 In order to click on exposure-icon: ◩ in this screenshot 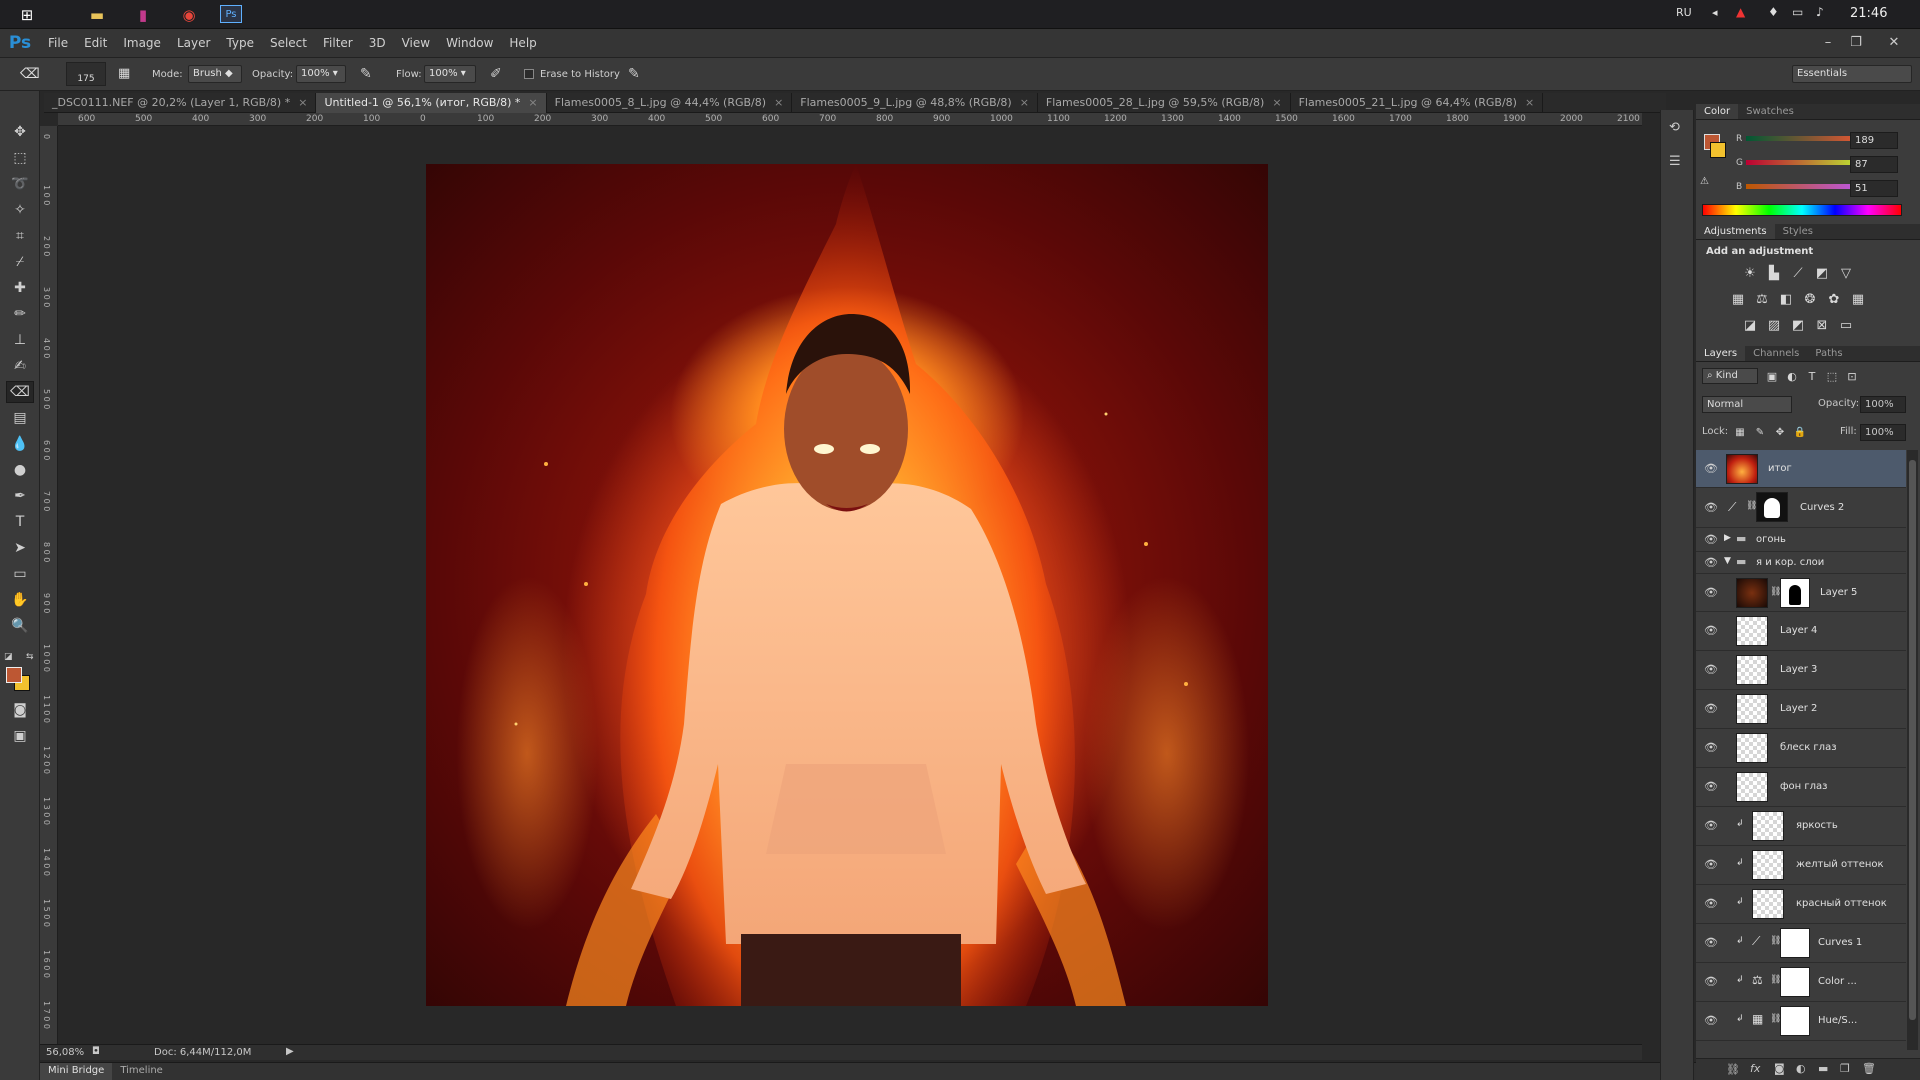, I will do `click(1822, 273)`.